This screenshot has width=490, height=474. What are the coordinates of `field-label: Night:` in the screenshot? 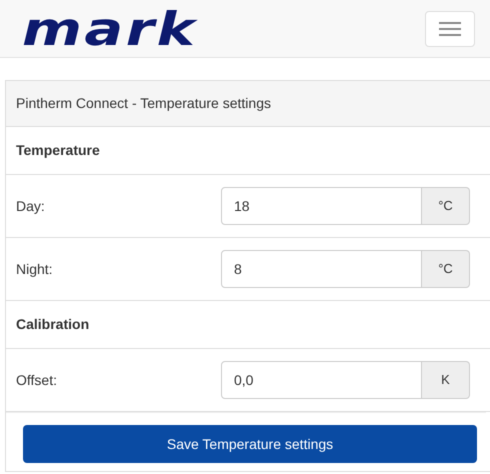 It's located at (35, 269).